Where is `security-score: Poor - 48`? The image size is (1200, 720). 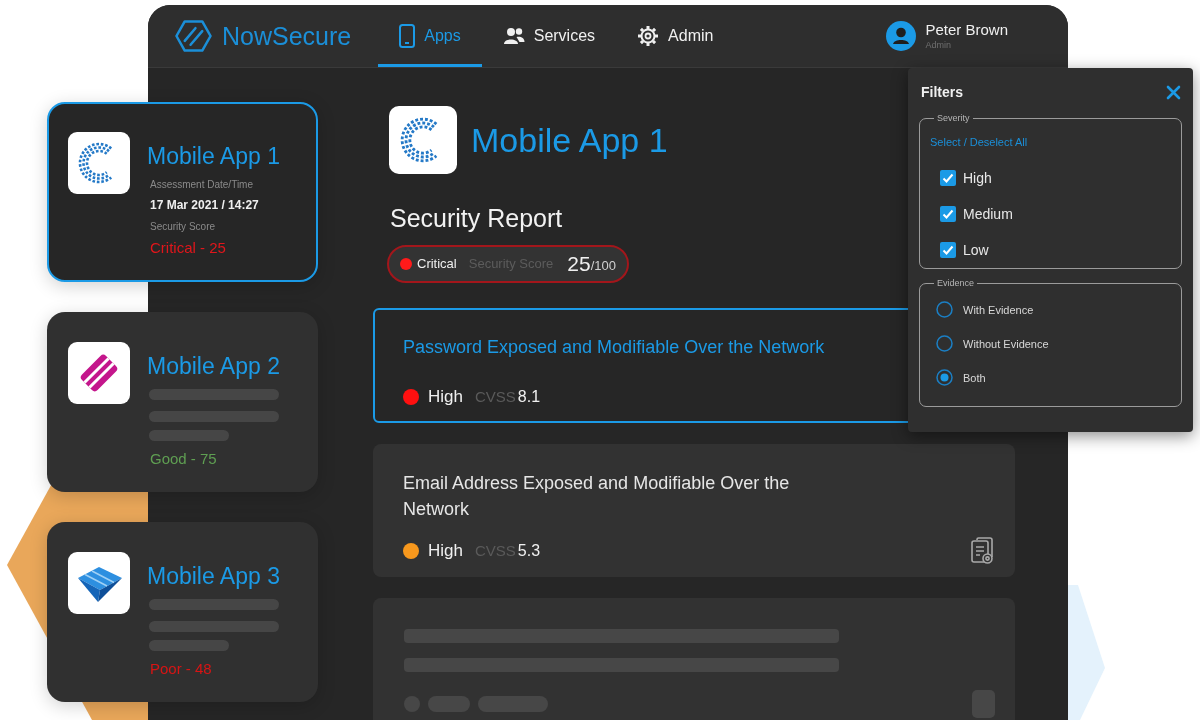
security-score: Poor - 48 is located at coordinates (181, 669).